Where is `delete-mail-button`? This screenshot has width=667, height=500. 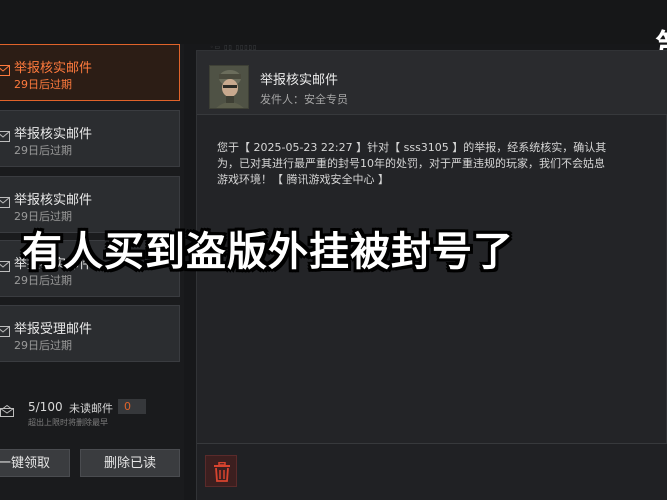 delete-mail-button is located at coordinates (221, 471).